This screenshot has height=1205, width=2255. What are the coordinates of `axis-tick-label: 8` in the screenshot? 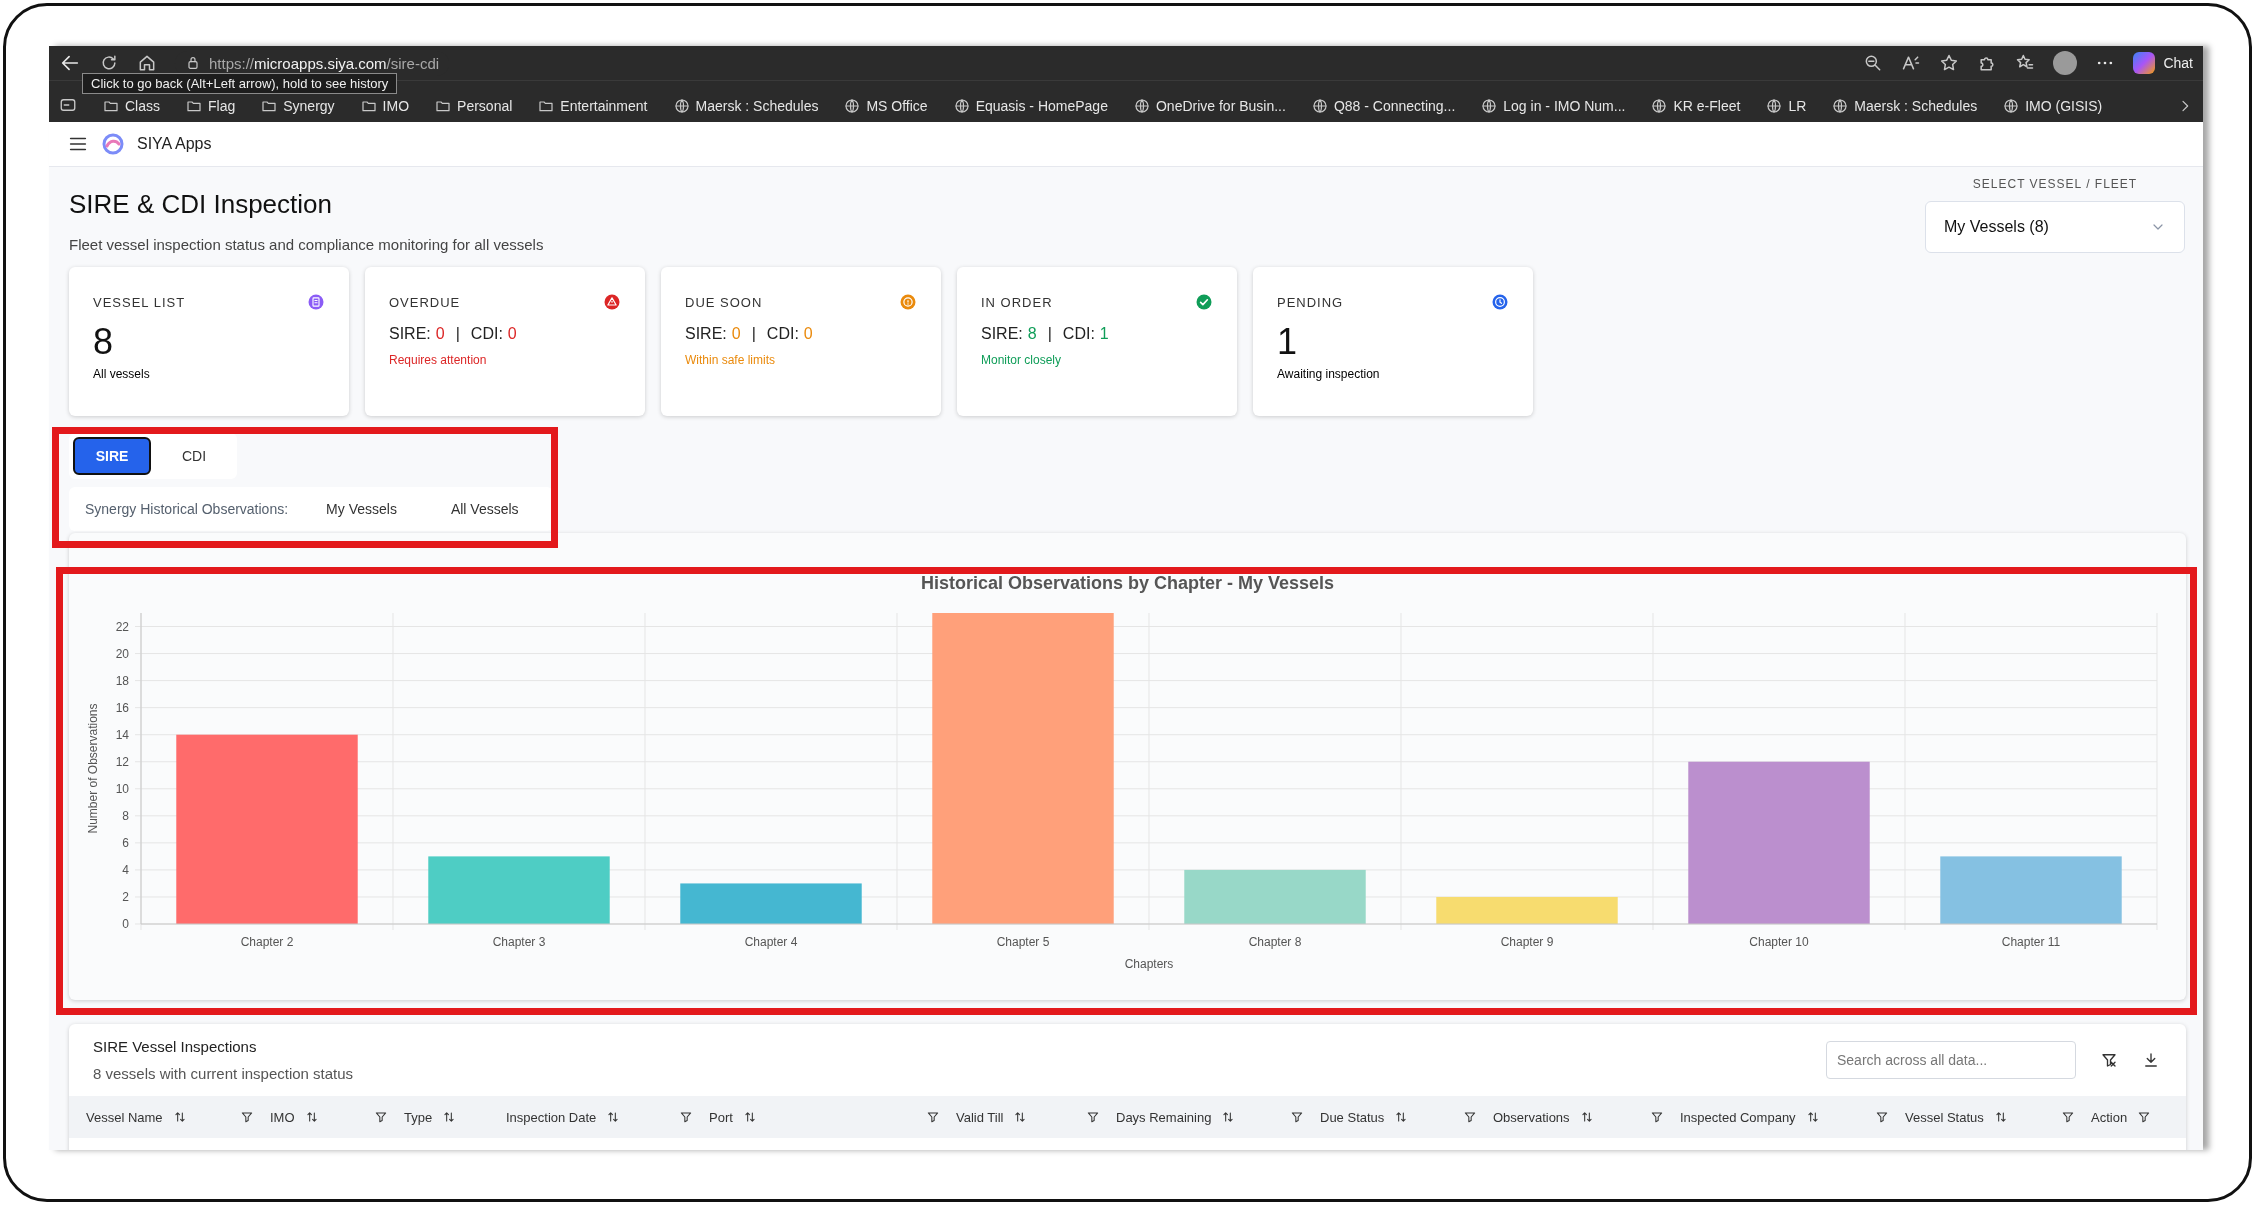 It's located at (125, 815).